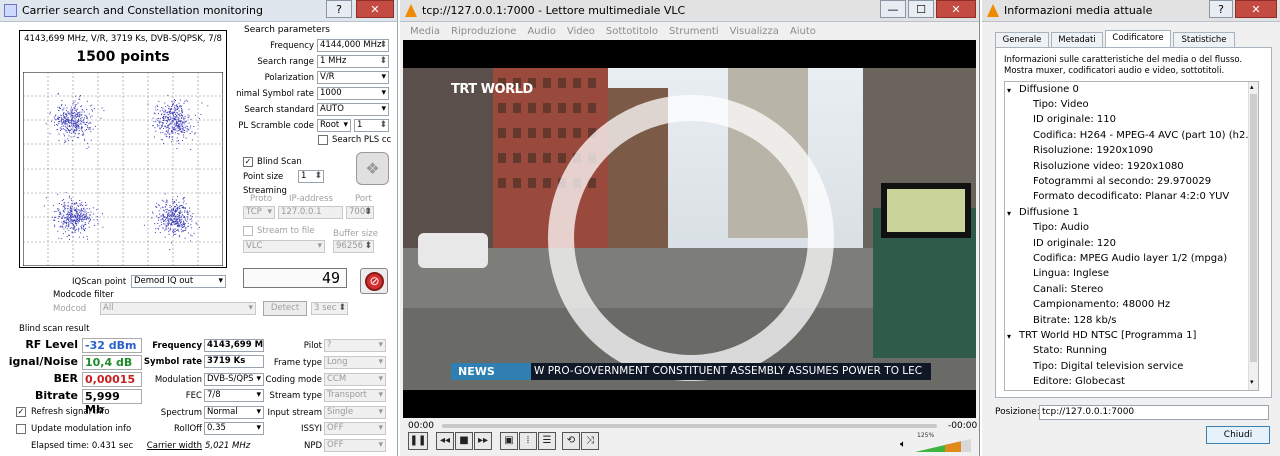 The height and width of the screenshot is (456, 1280). What do you see at coordinates (1154, 412) in the screenshot?
I see `position-input: tcp://127.0.0.1:7000` at bounding box center [1154, 412].